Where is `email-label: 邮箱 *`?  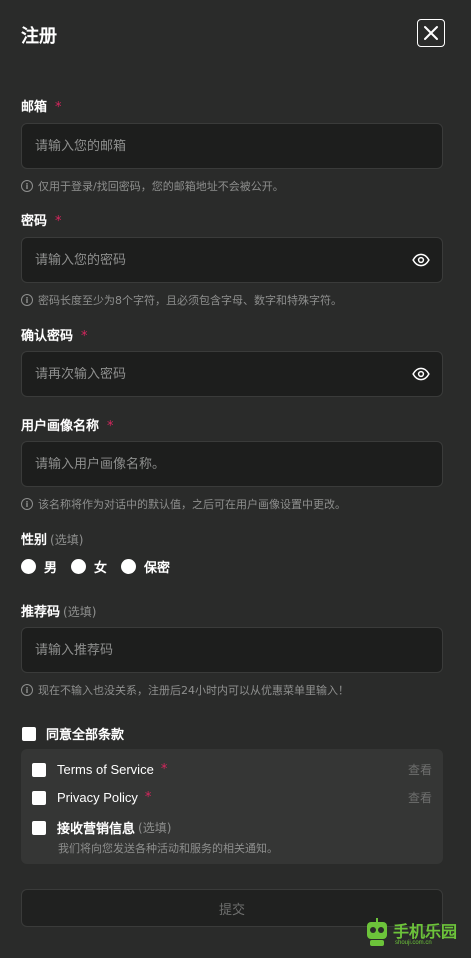 email-label: 邮箱 * is located at coordinates (41, 105).